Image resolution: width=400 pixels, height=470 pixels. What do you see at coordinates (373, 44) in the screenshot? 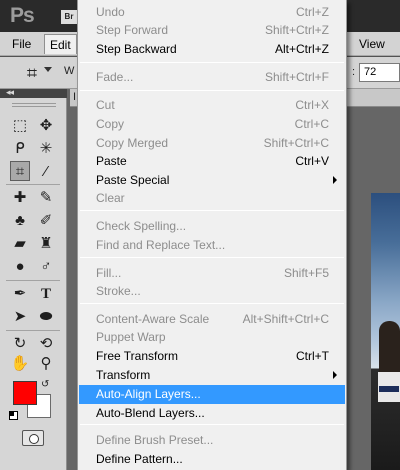
I see `menu-view: View` at bounding box center [373, 44].